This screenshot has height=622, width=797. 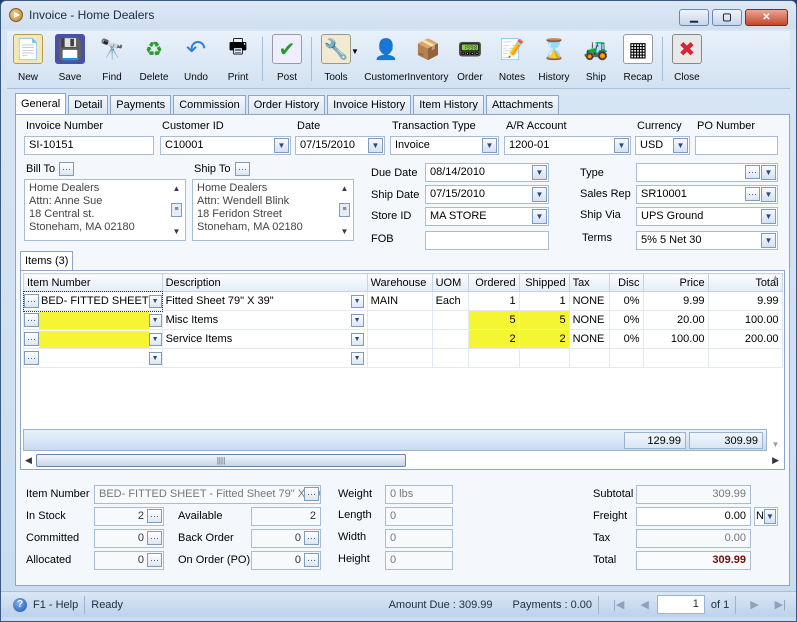 I want to click on tab-invoice-history: Invoice History, so click(x=369, y=104).